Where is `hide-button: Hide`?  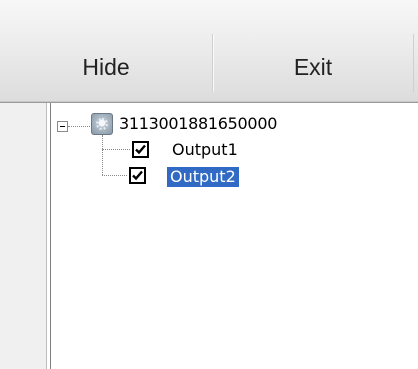
hide-button: Hide is located at coordinates (106, 50).